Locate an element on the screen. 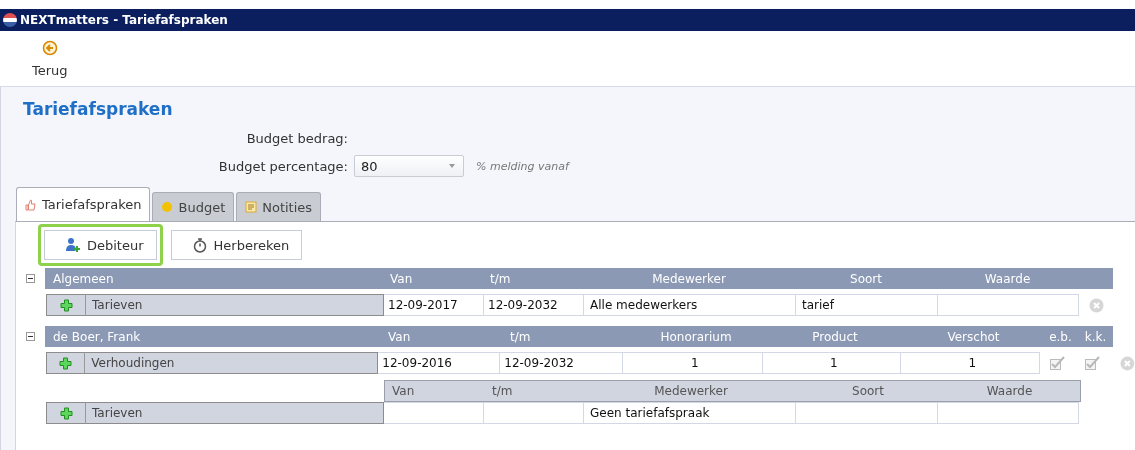  percentage-dropdown: 80 is located at coordinates (409, 166).